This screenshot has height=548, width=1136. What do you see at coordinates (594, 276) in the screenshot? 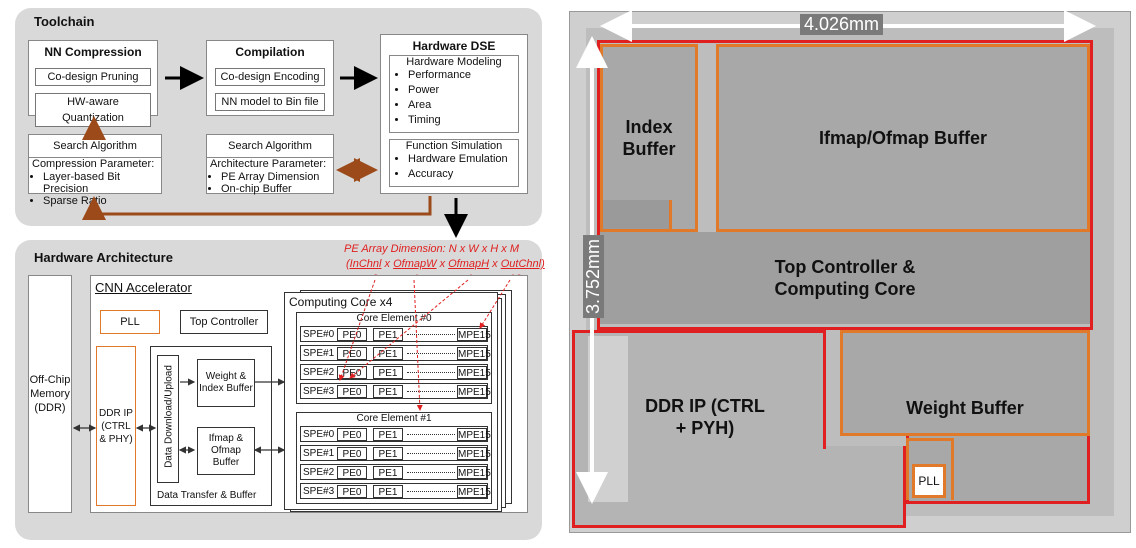
I see `chip-height-label: 3.752mm` at bounding box center [594, 276].